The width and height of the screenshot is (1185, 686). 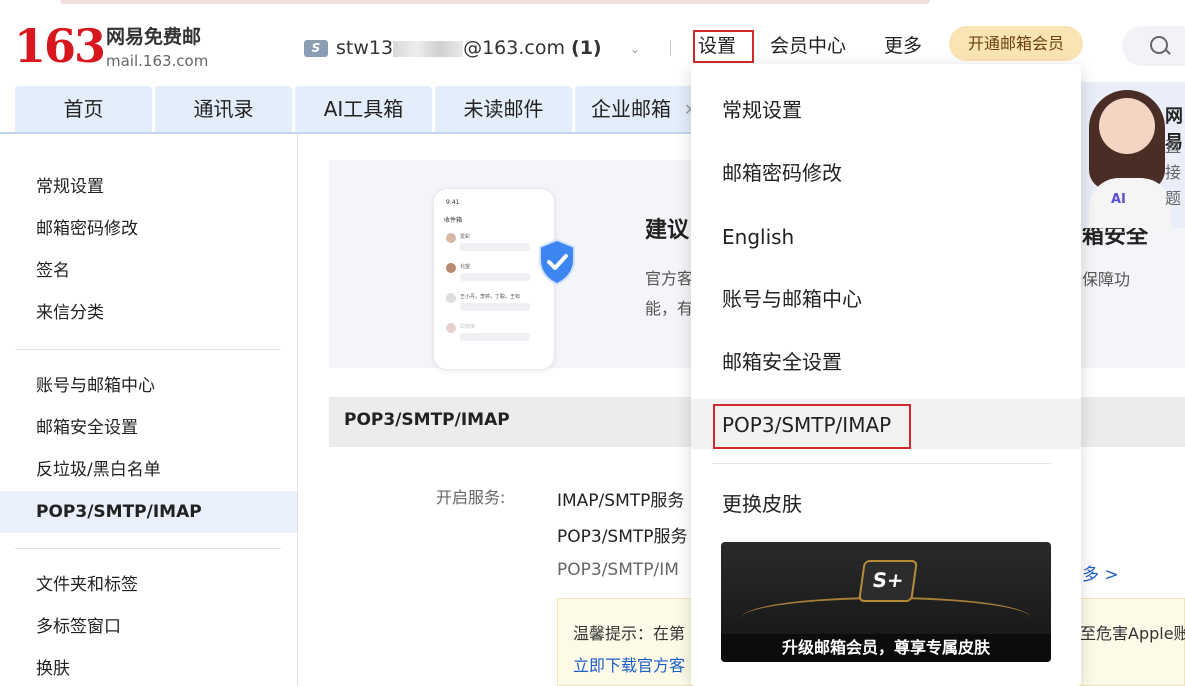 What do you see at coordinates (157, 61) in the screenshot?
I see `logo-domain: mail.163.com` at bounding box center [157, 61].